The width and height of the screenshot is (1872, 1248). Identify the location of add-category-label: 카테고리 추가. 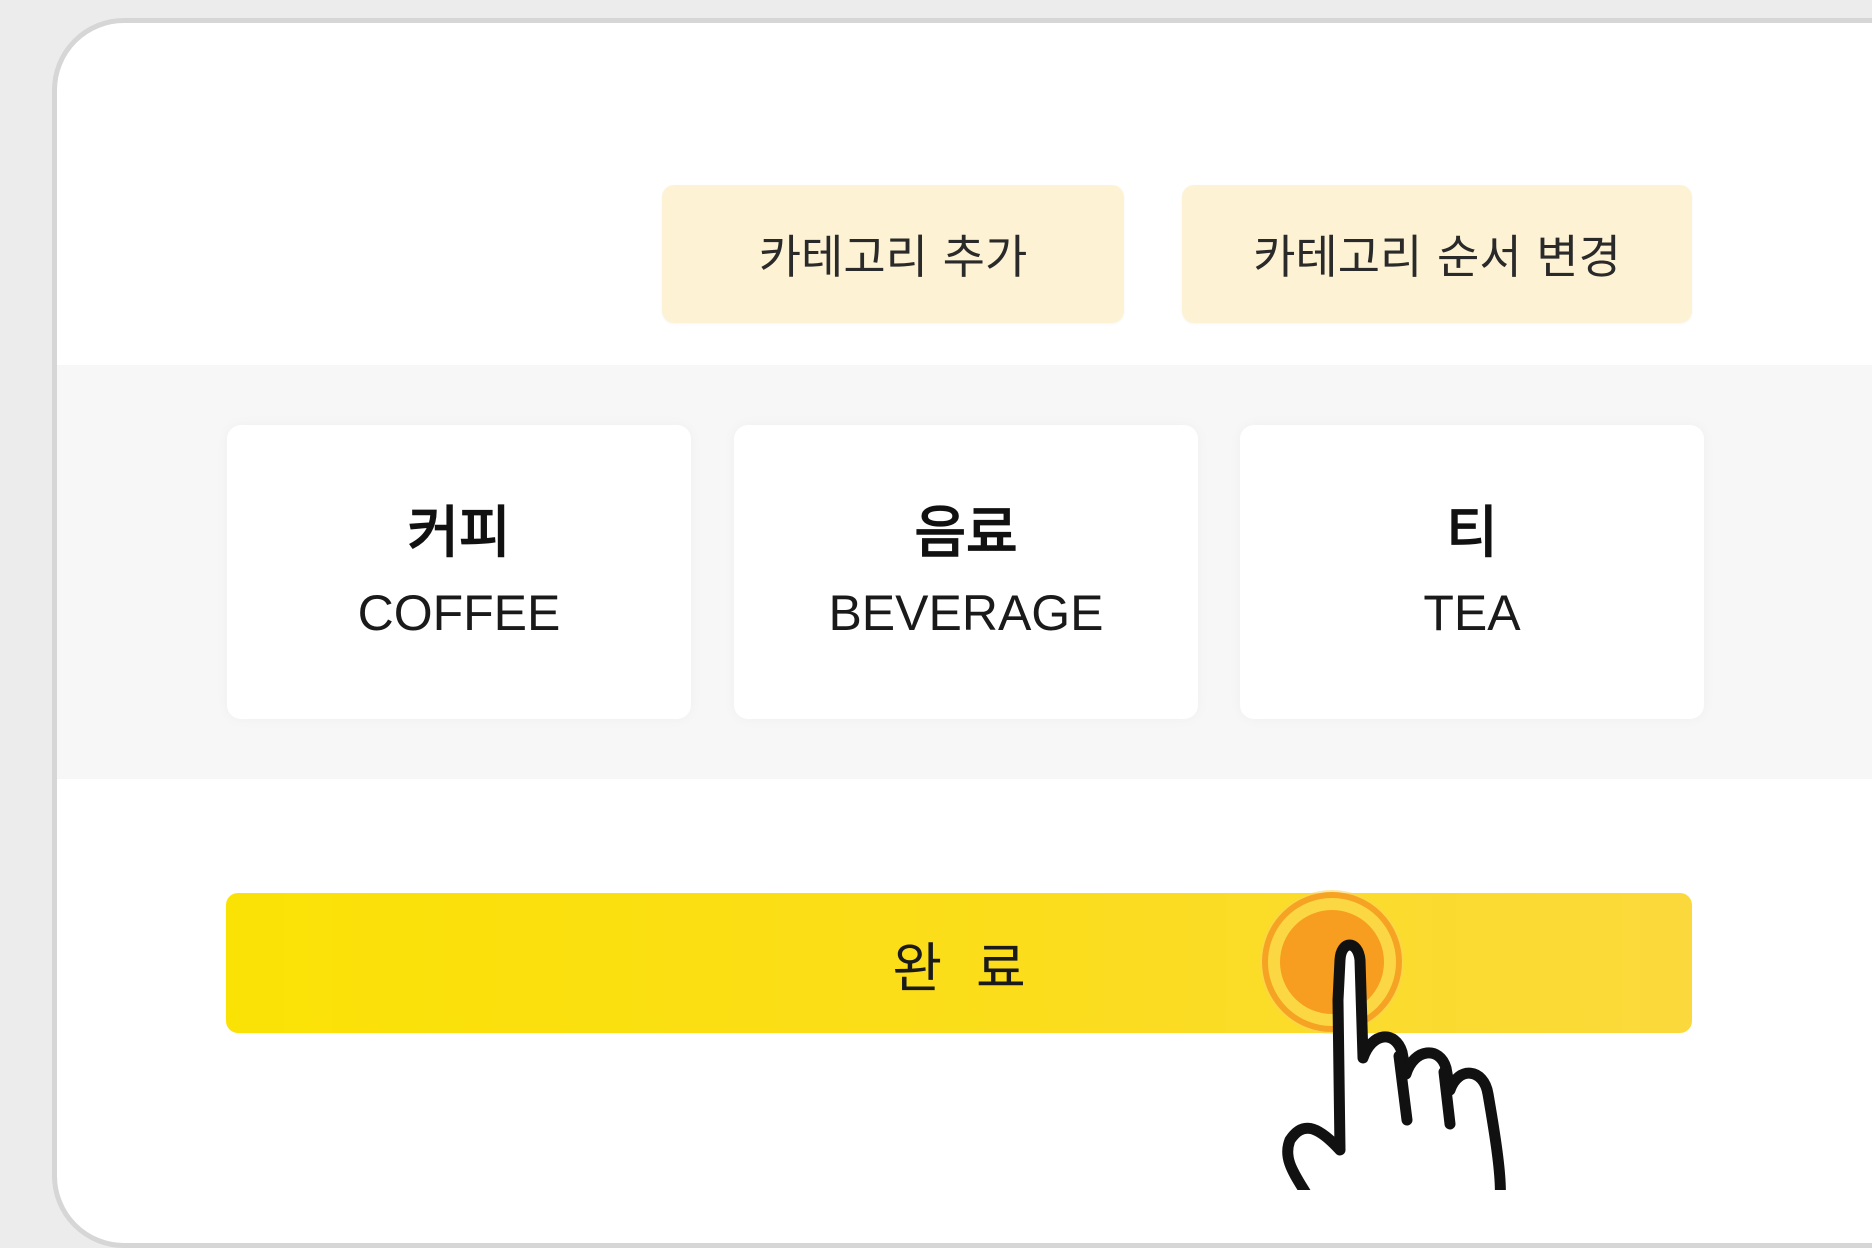
(893, 257).